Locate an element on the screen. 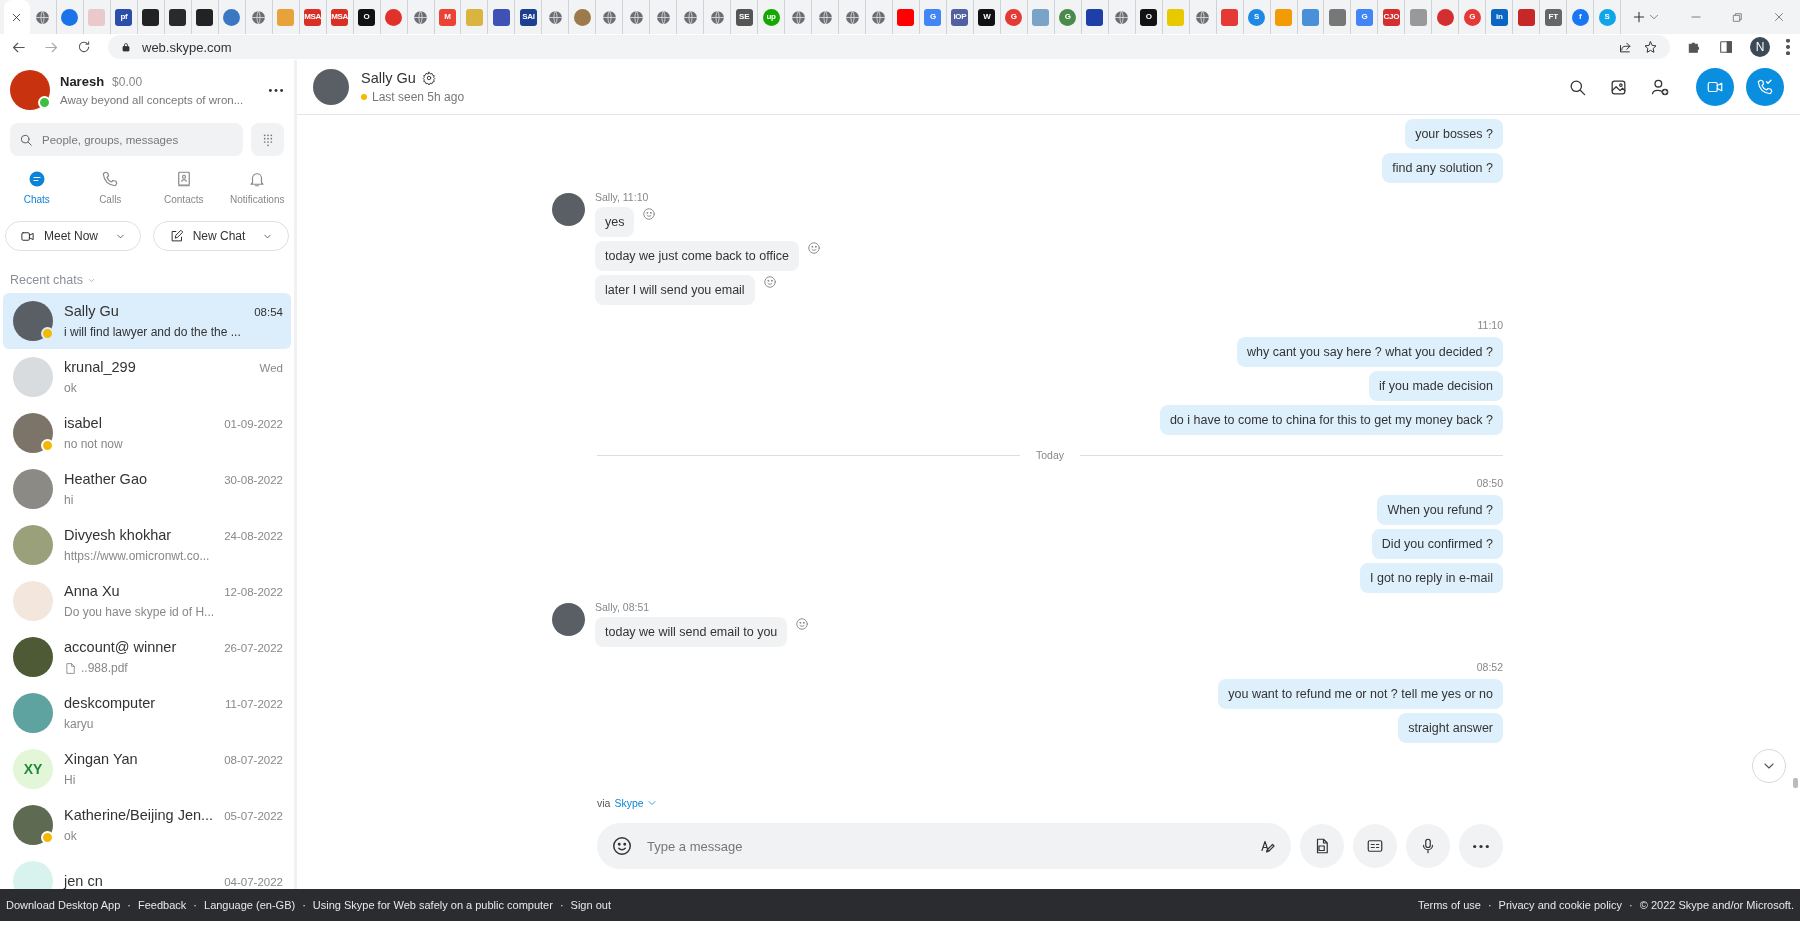 This screenshot has width=1800, height=928. video-call-button is located at coordinates (1715, 87).